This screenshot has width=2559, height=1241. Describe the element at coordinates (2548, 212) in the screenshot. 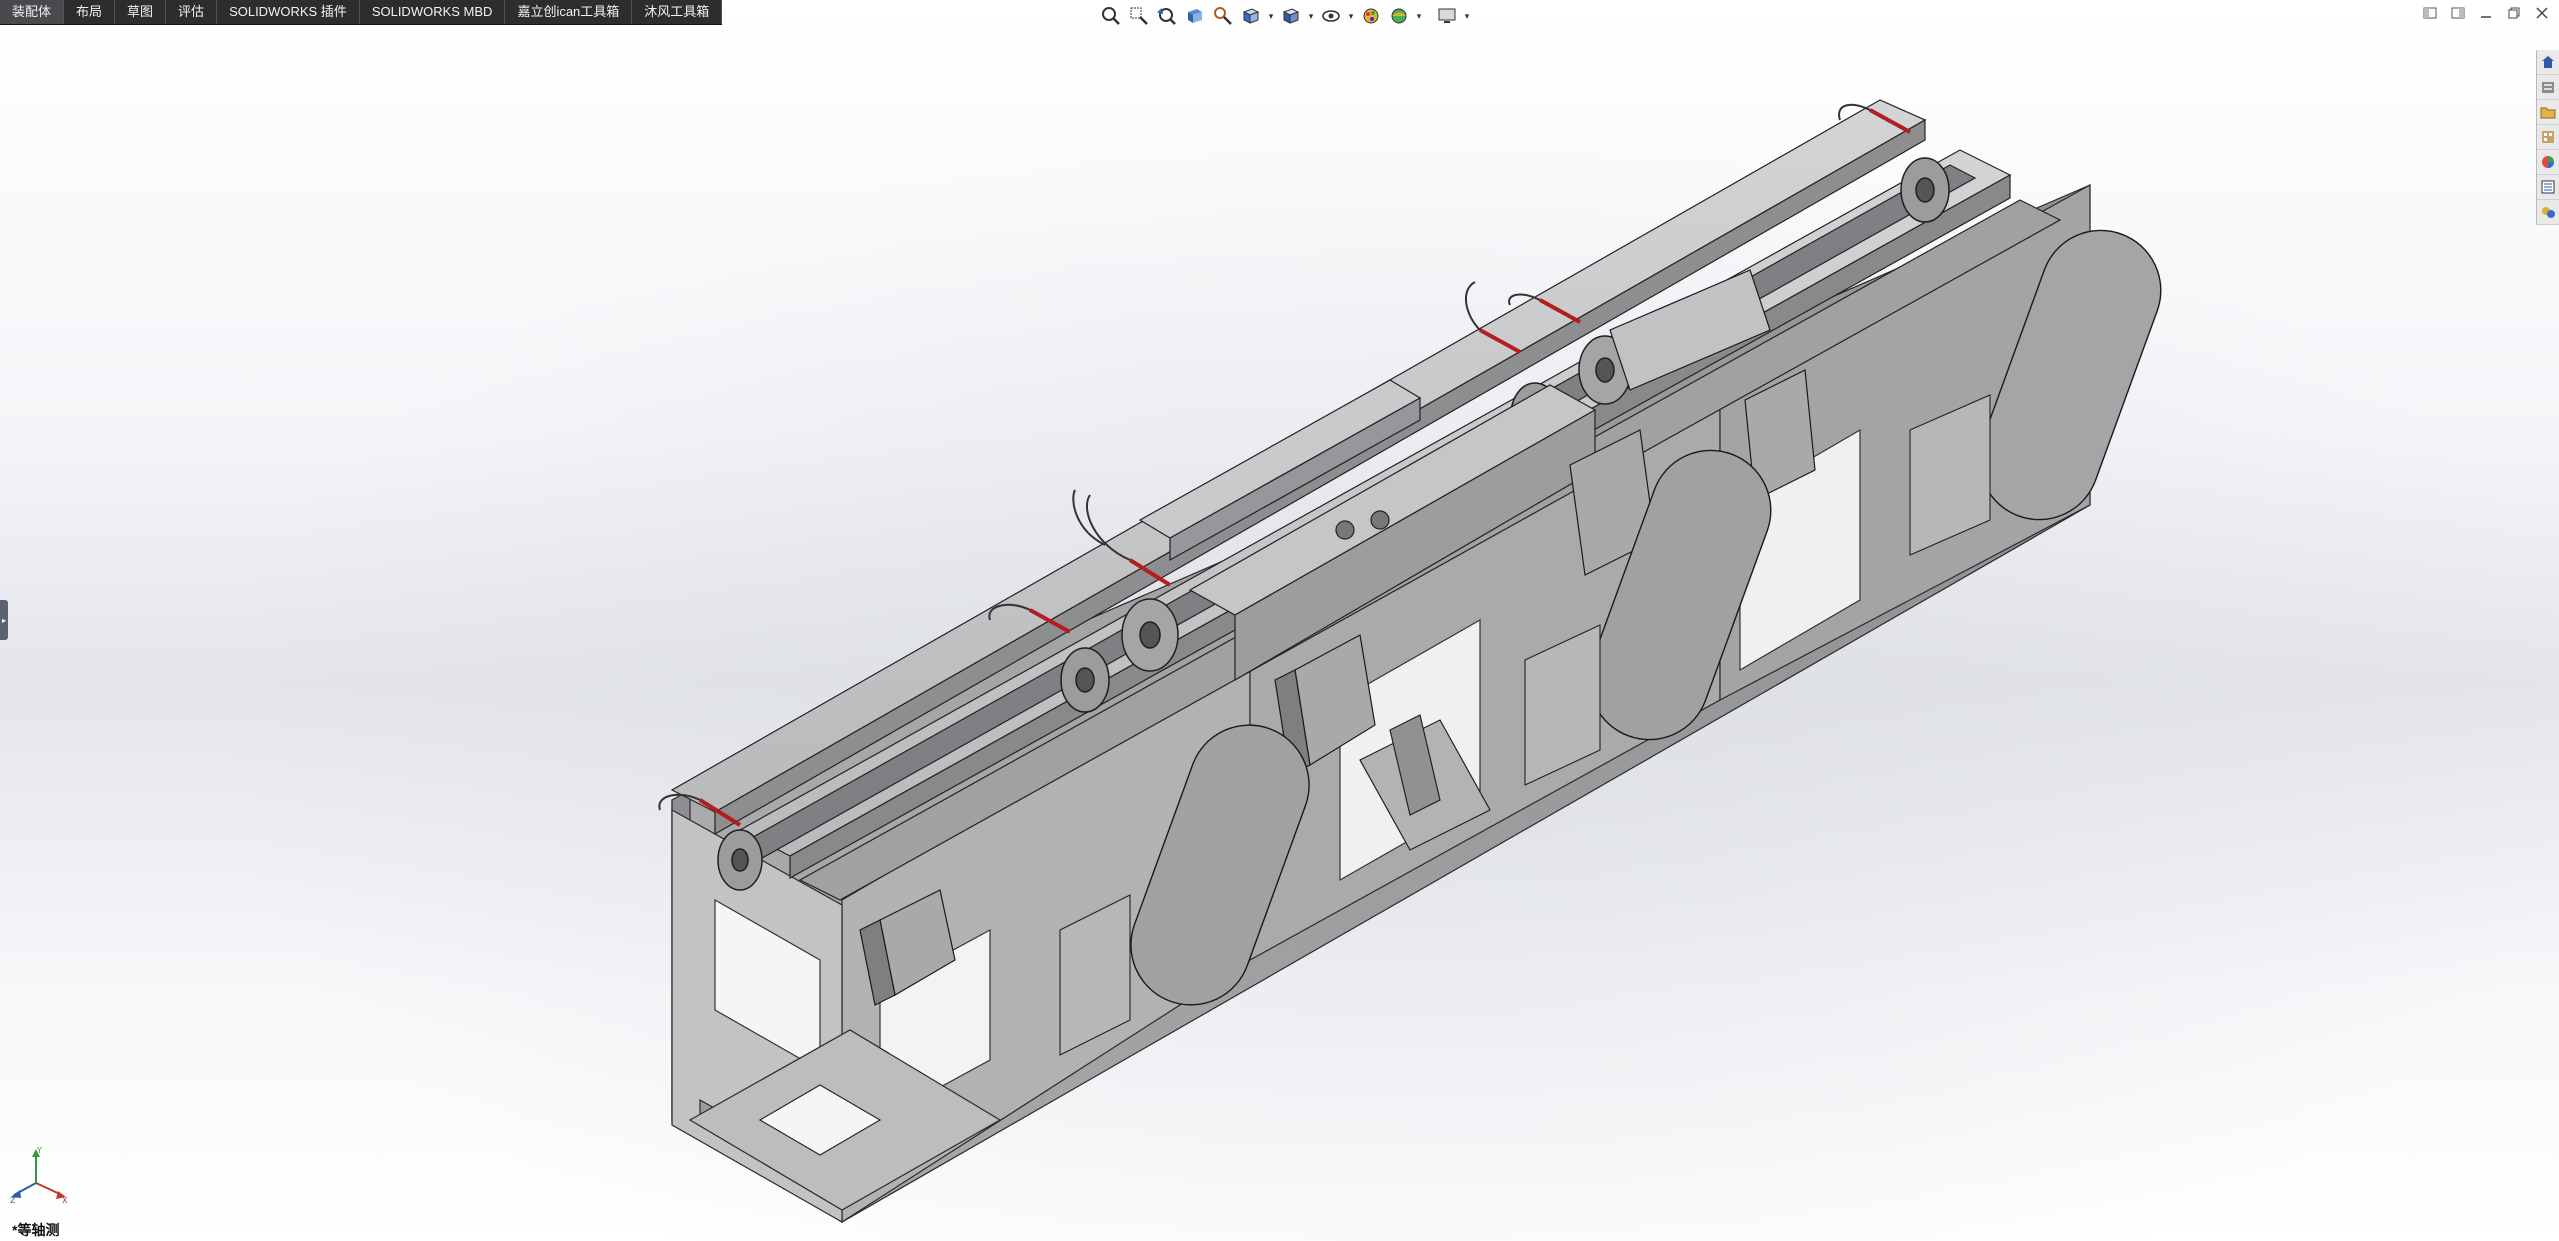

I see `solidworks-forum-icon` at that location.